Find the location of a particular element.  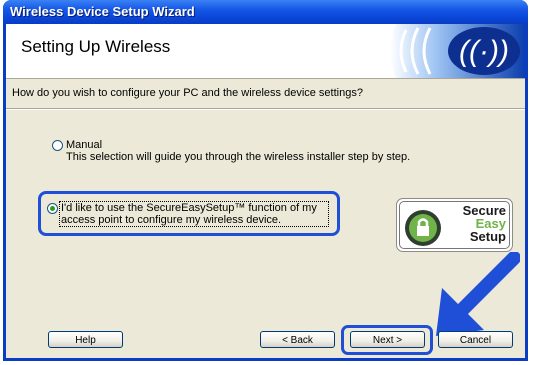

back-button: < Back is located at coordinates (297, 339).